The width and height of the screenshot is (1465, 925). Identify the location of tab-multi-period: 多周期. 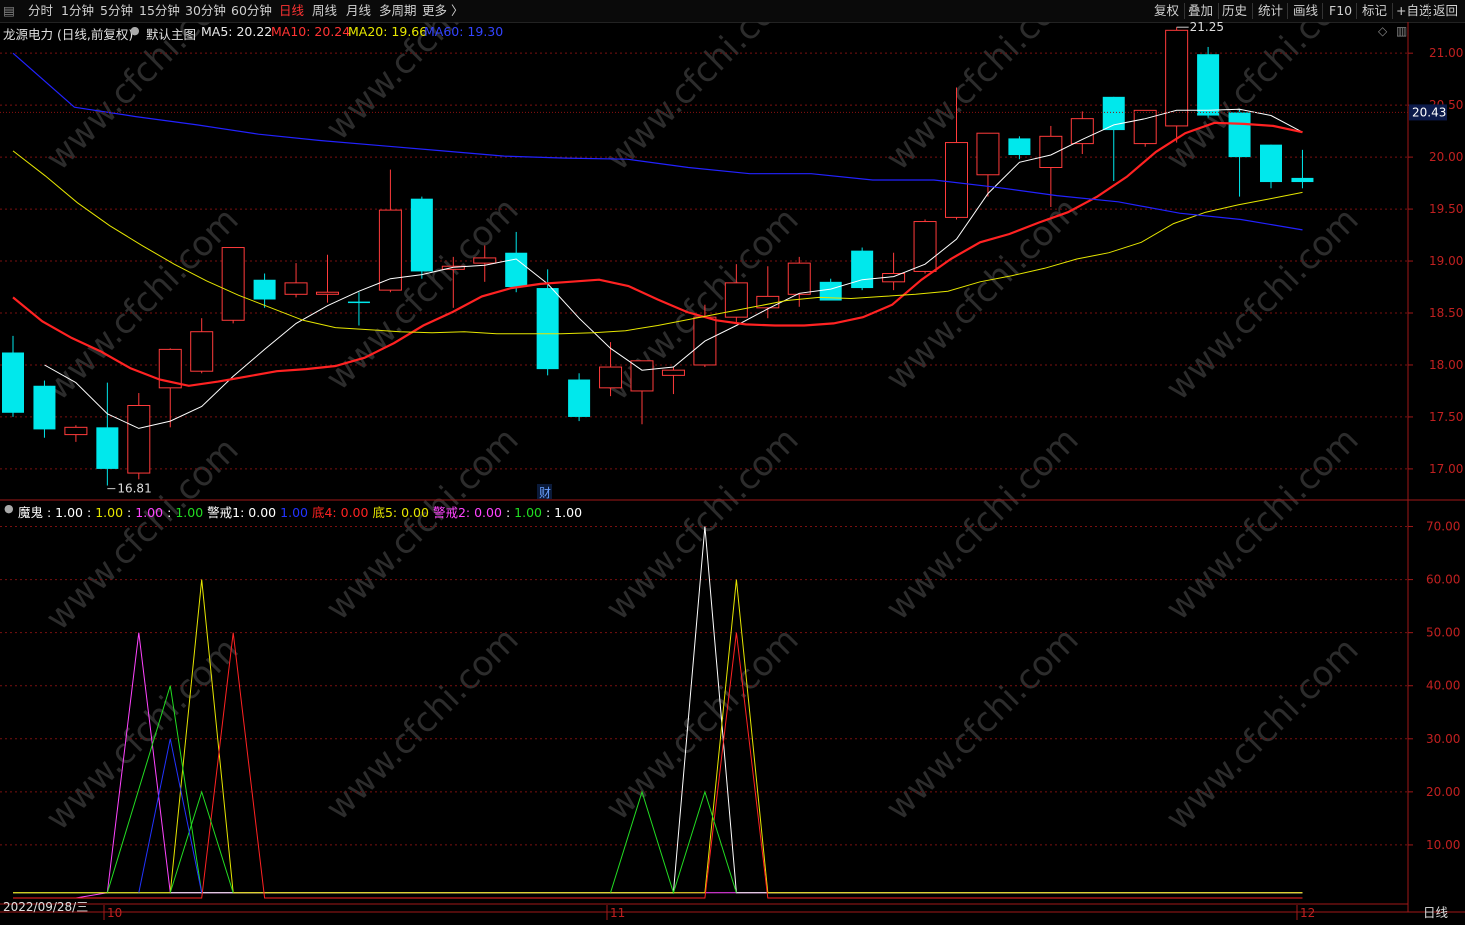
(398, 11).